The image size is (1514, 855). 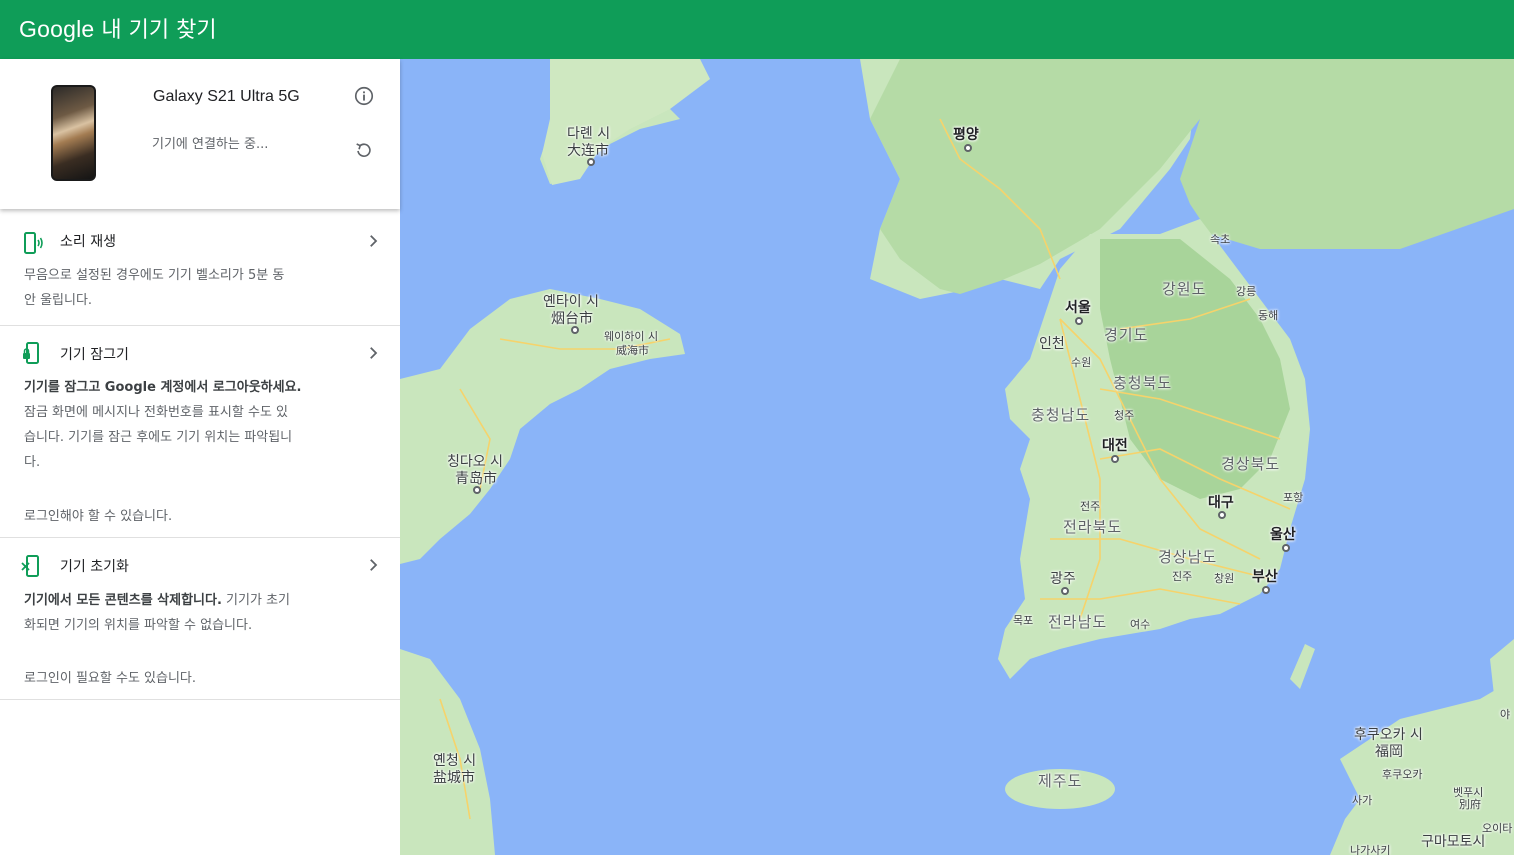 What do you see at coordinates (1265, 577) in the screenshot?
I see `map-label-busan: 부산` at bounding box center [1265, 577].